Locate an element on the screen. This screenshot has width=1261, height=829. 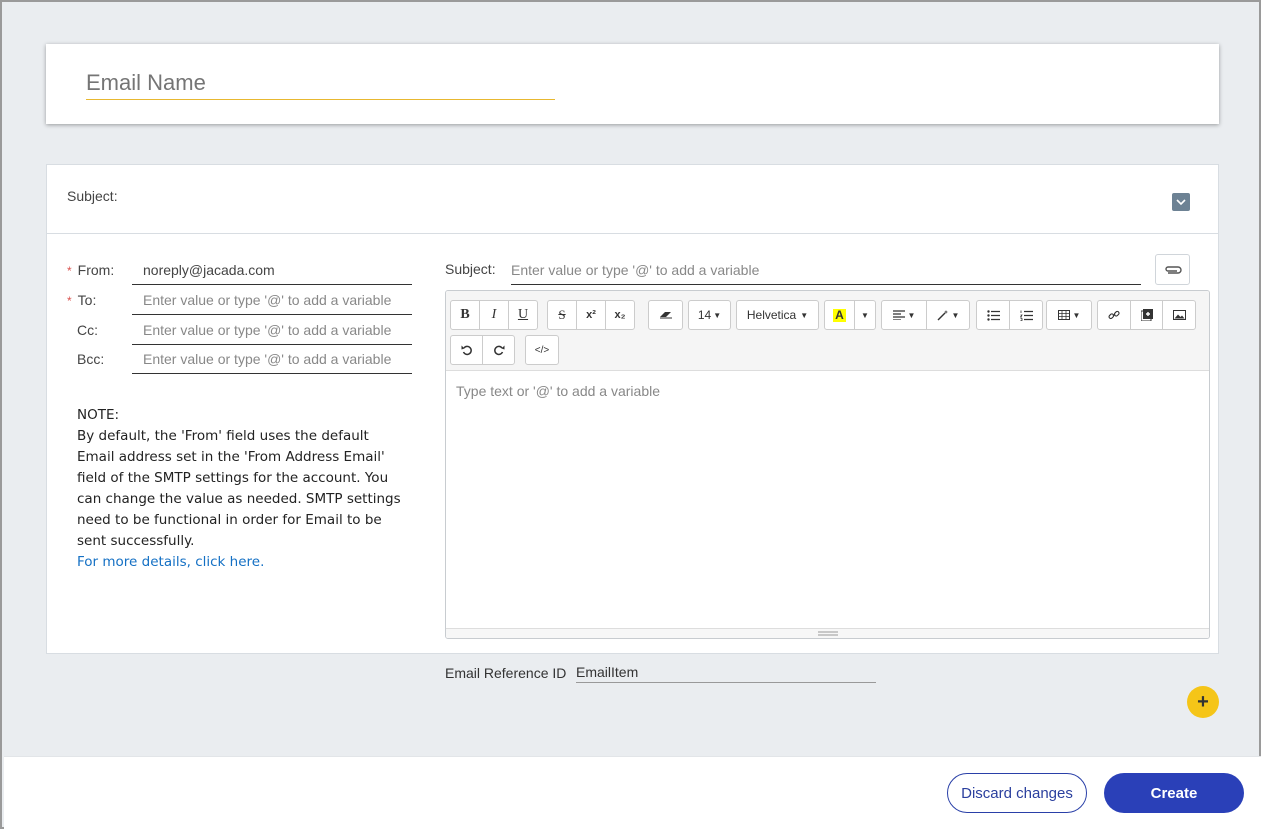
font-size-dropdown: 14 ▼ is located at coordinates (709, 315).